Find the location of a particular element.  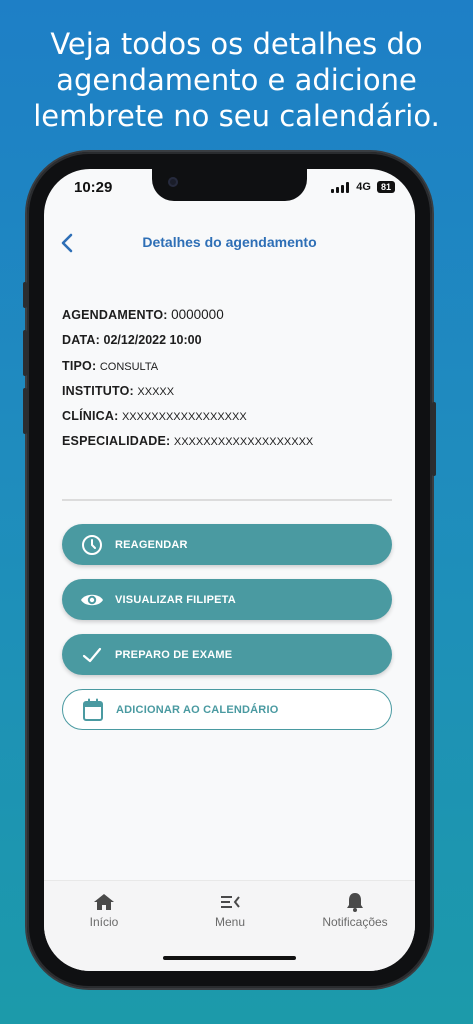

view-filipeta-button: VISUALIZAR FILIPETA is located at coordinates (227, 599).